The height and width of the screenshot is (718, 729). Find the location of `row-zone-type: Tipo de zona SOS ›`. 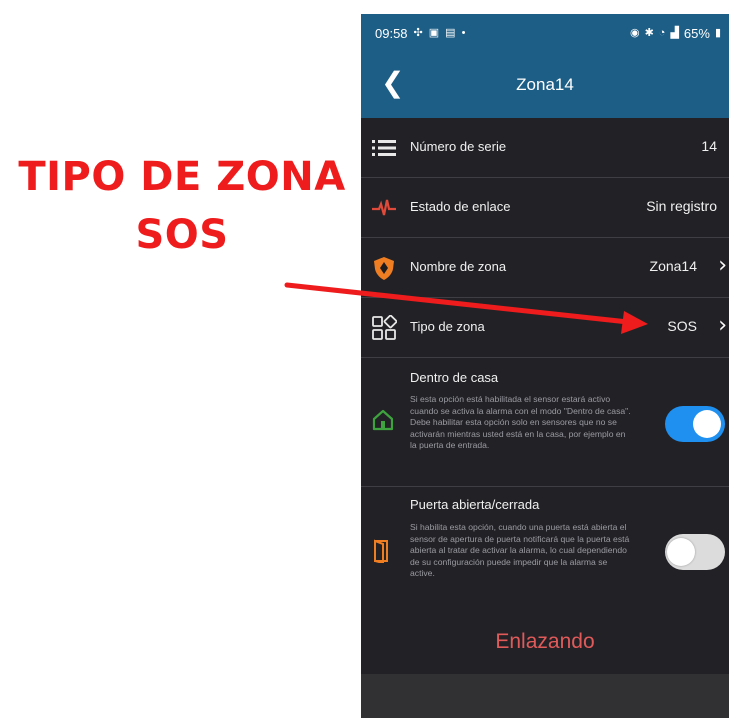

row-zone-type: Tipo de zona SOS › is located at coordinates (545, 328).